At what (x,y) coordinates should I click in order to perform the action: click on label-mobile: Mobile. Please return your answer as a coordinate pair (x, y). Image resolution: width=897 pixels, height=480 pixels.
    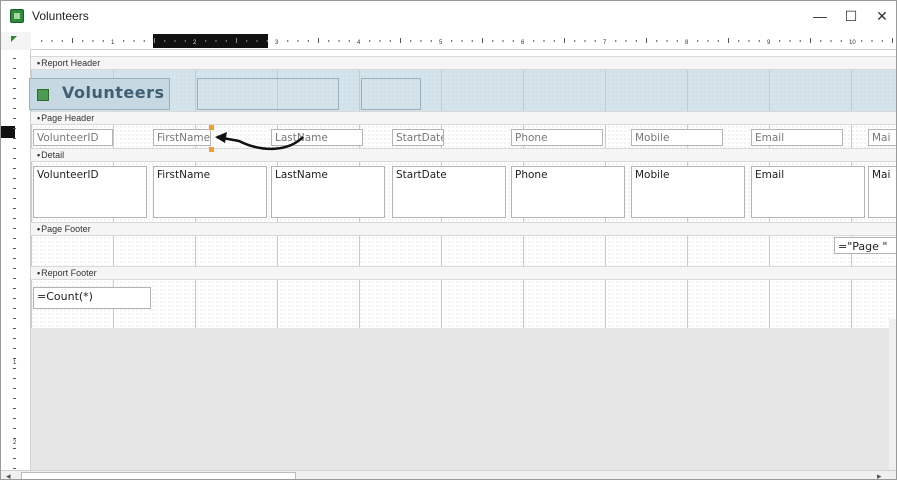
    Looking at the image, I should click on (677, 137).